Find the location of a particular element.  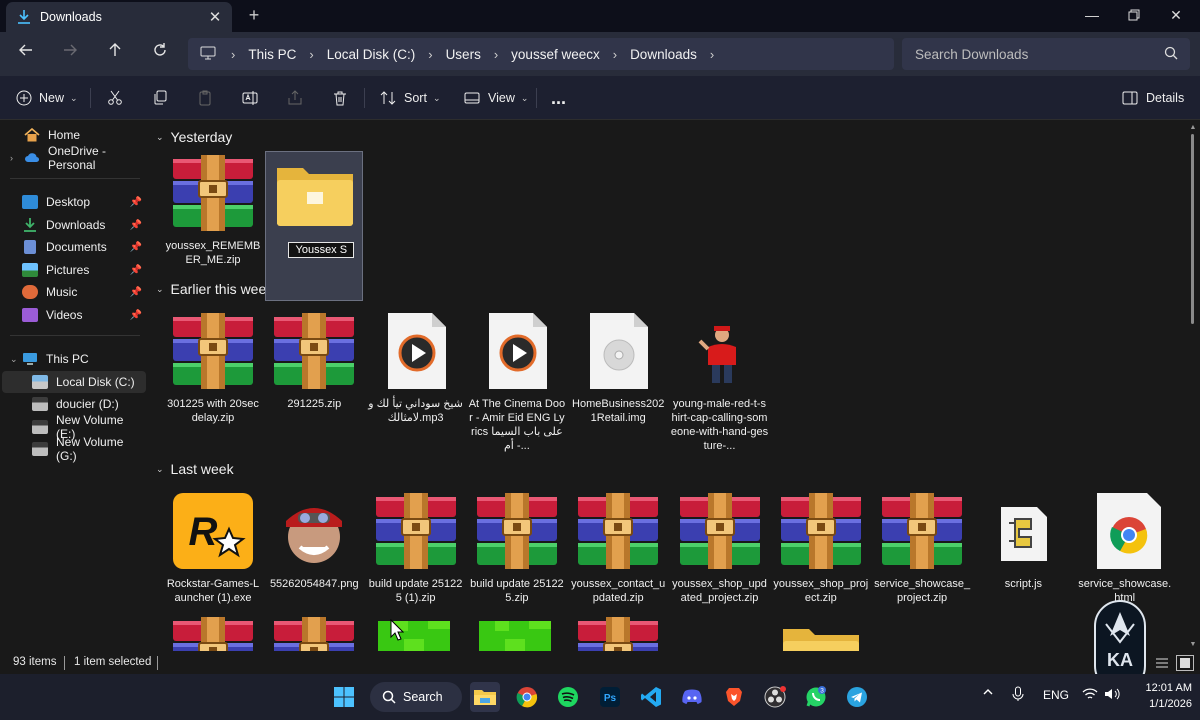

wifi-icon is located at coordinates (1090, 695).